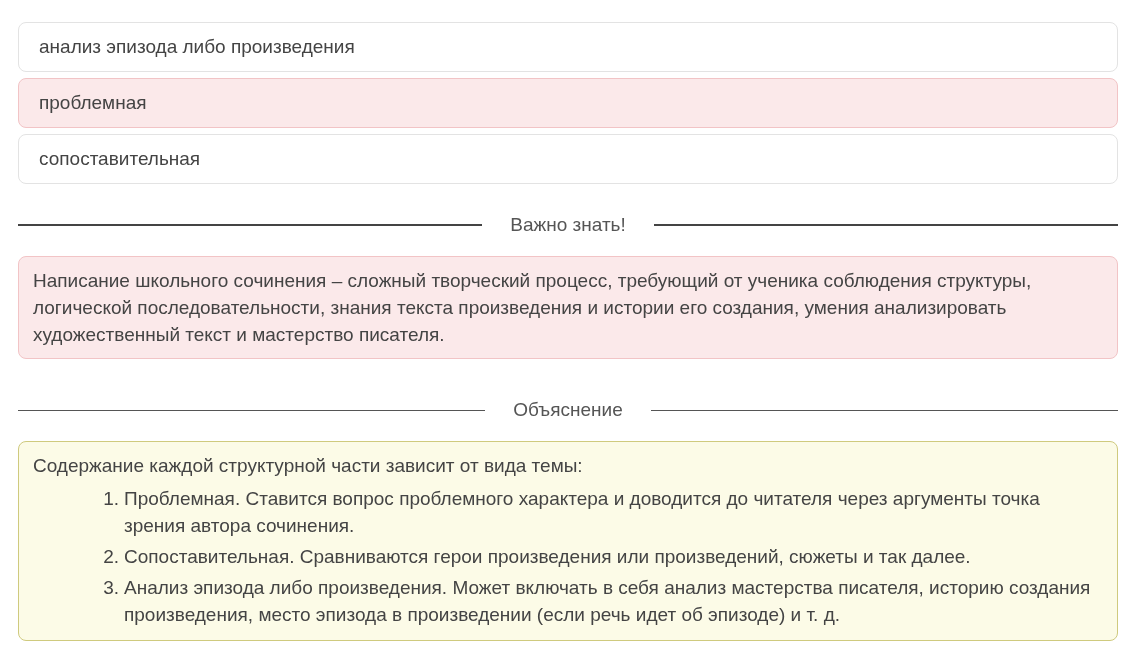  Describe the element at coordinates (110, 588) in the screenshot. I see `list-number: 3.` at that location.